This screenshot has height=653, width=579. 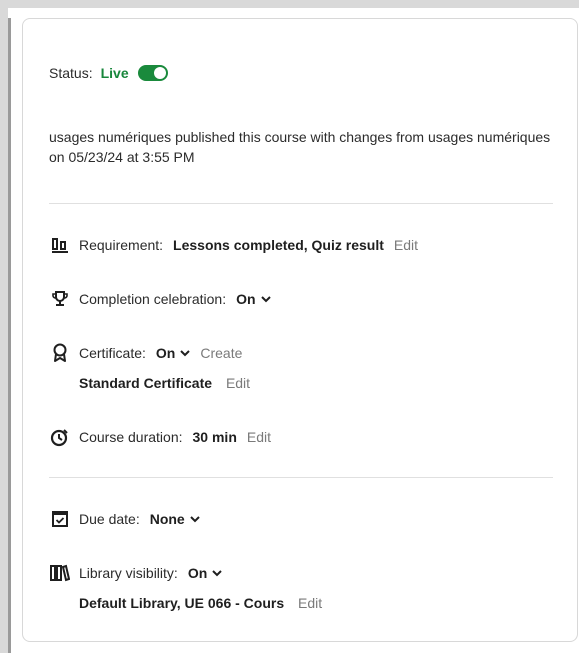 What do you see at coordinates (71, 73) in the screenshot?
I see `status-label: Status:` at bounding box center [71, 73].